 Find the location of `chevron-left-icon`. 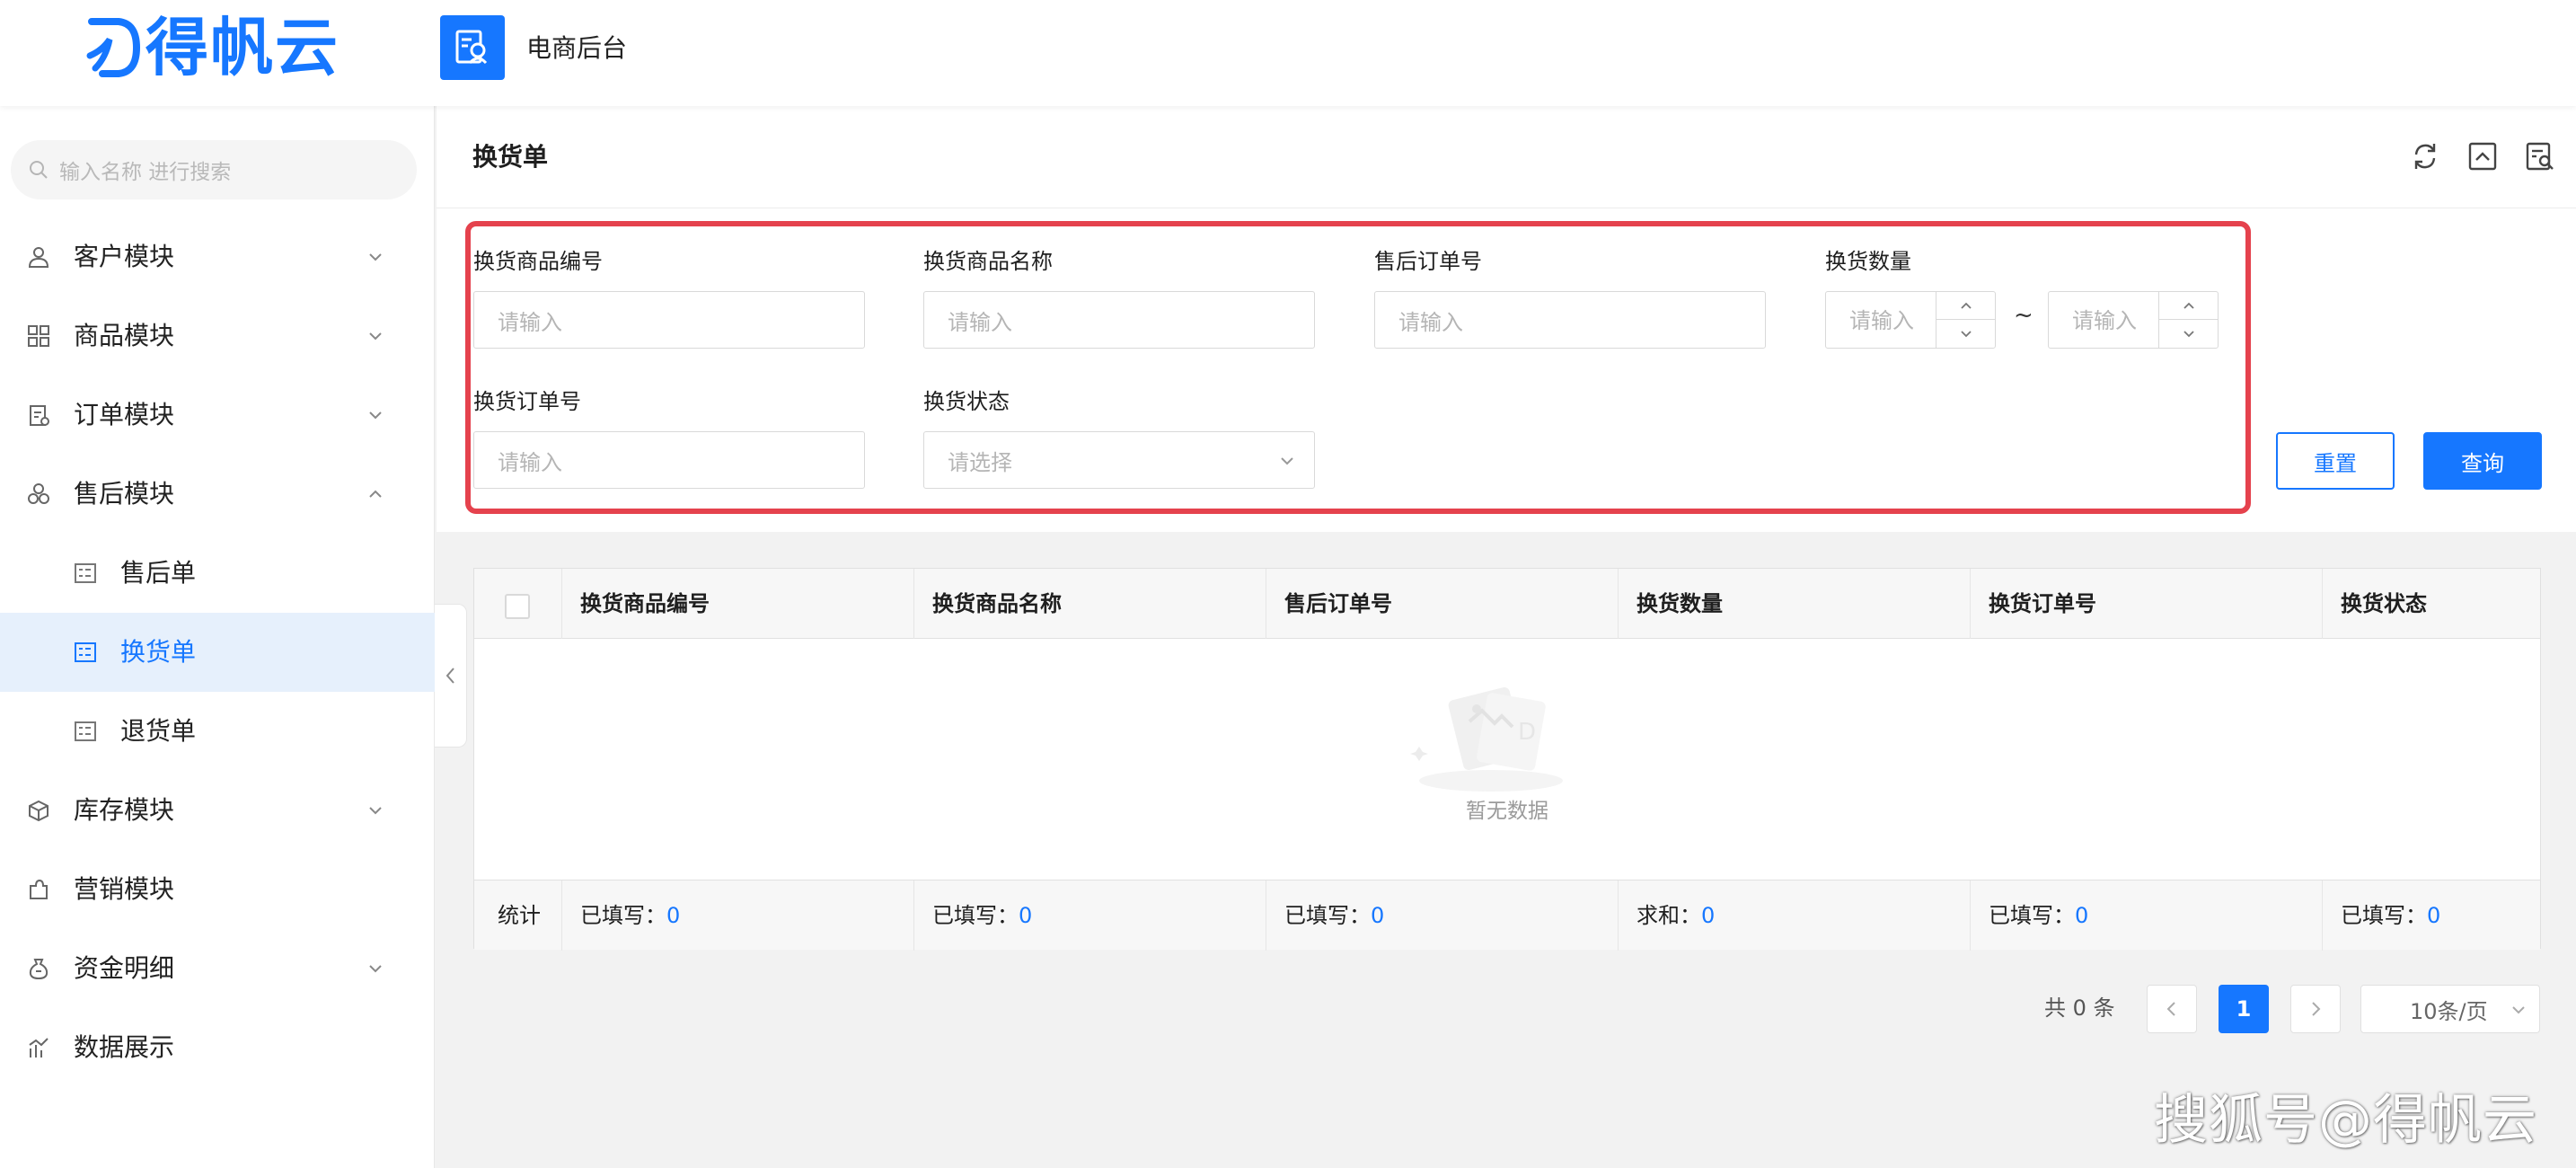

chevron-left-icon is located at coordinates (2170, 1009).